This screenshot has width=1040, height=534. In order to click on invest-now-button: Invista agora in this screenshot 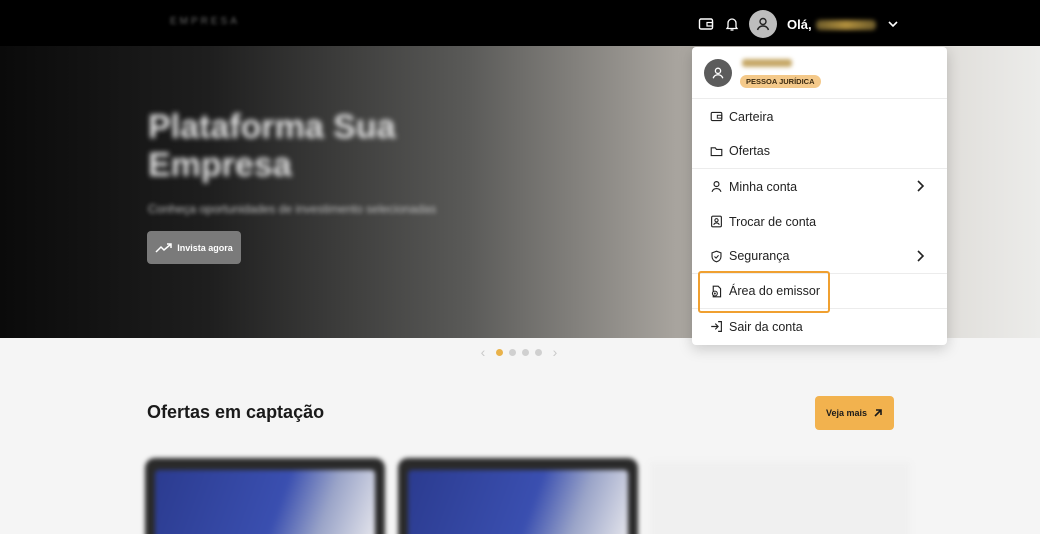, I will do `click(194, 247)`.